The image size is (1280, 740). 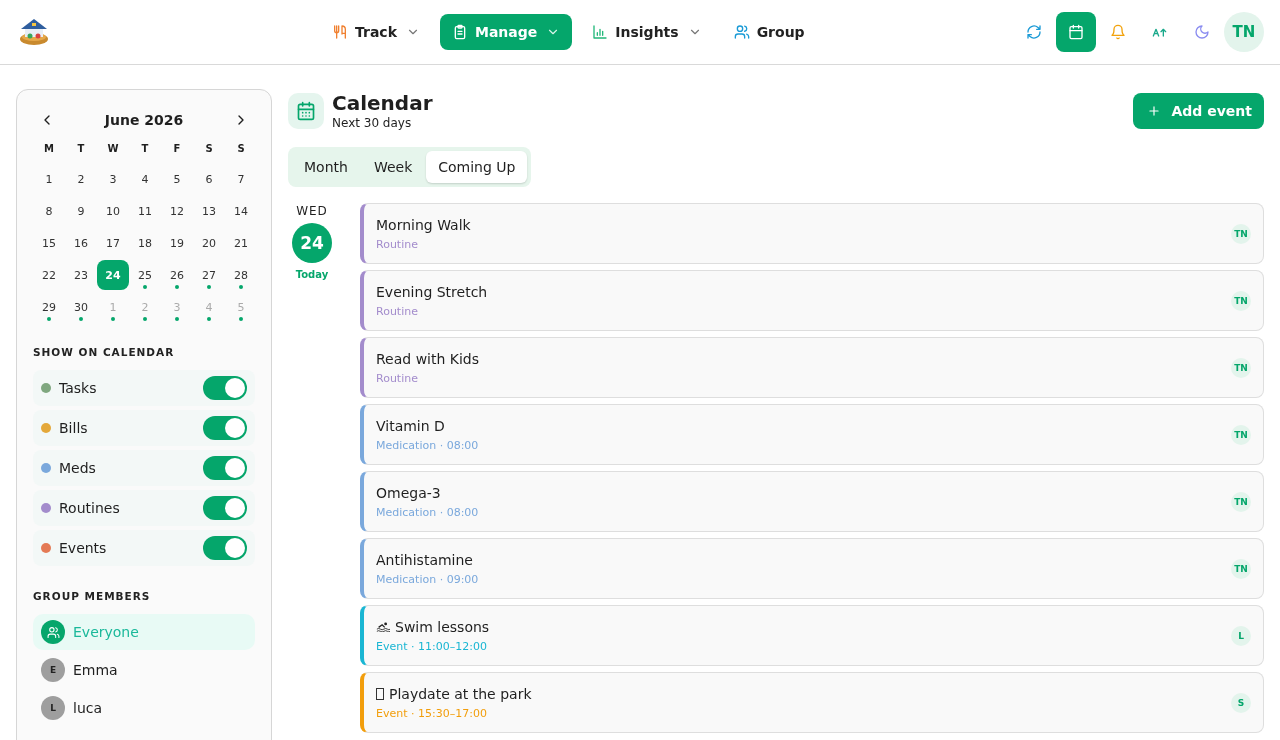 I want to click on event-title: Antihistamine, so click(x=424, y=559).